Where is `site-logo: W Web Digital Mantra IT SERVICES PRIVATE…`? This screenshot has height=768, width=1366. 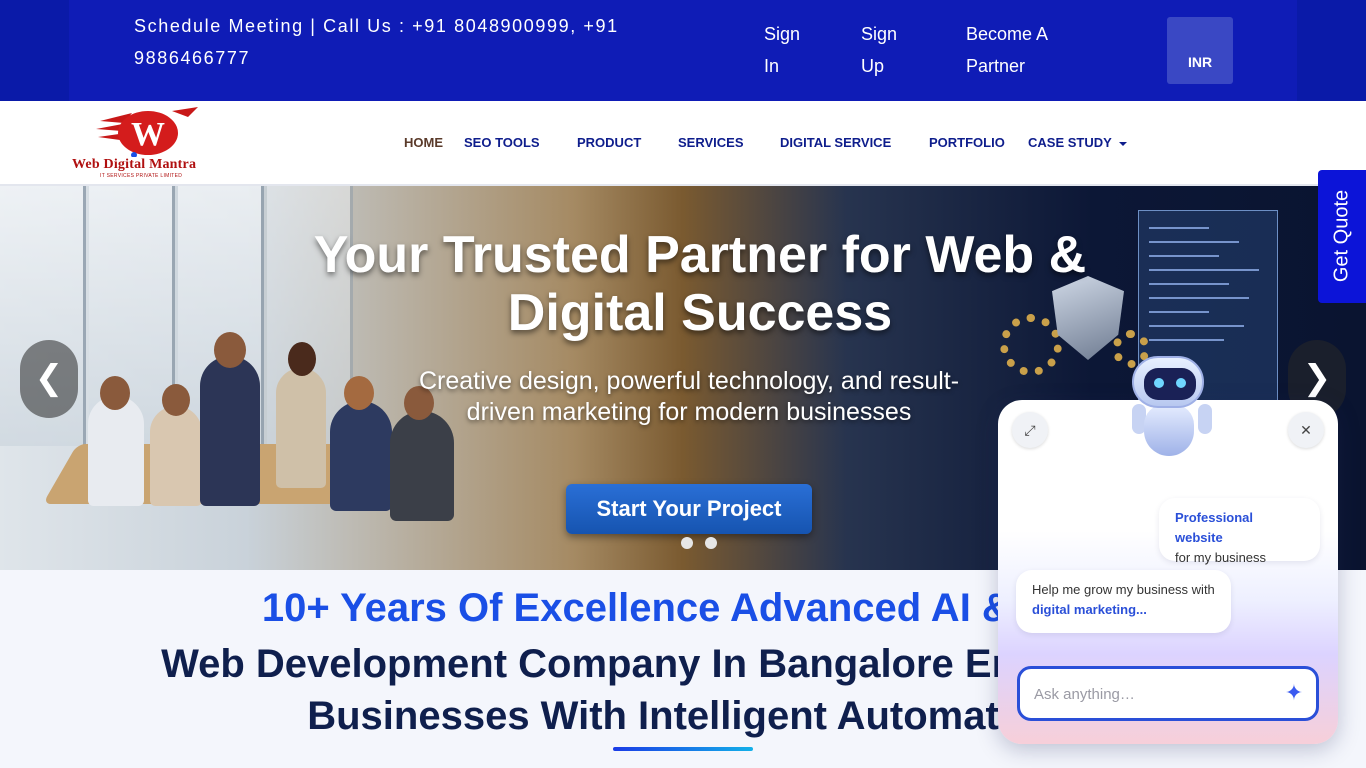 site-logo: W Web Digital Mantra IT SERVICES PRIVATE… is located at coordinates (147, 143).